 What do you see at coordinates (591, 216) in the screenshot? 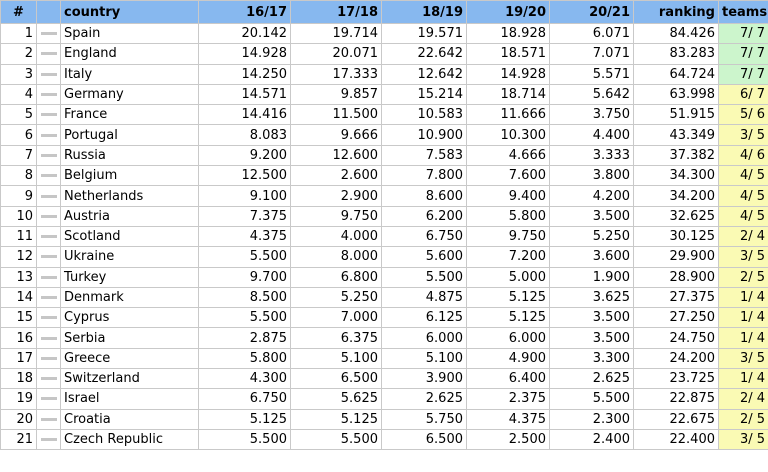
I see `cell-season-20-21: 3.500` at bounding box center [591, 216].